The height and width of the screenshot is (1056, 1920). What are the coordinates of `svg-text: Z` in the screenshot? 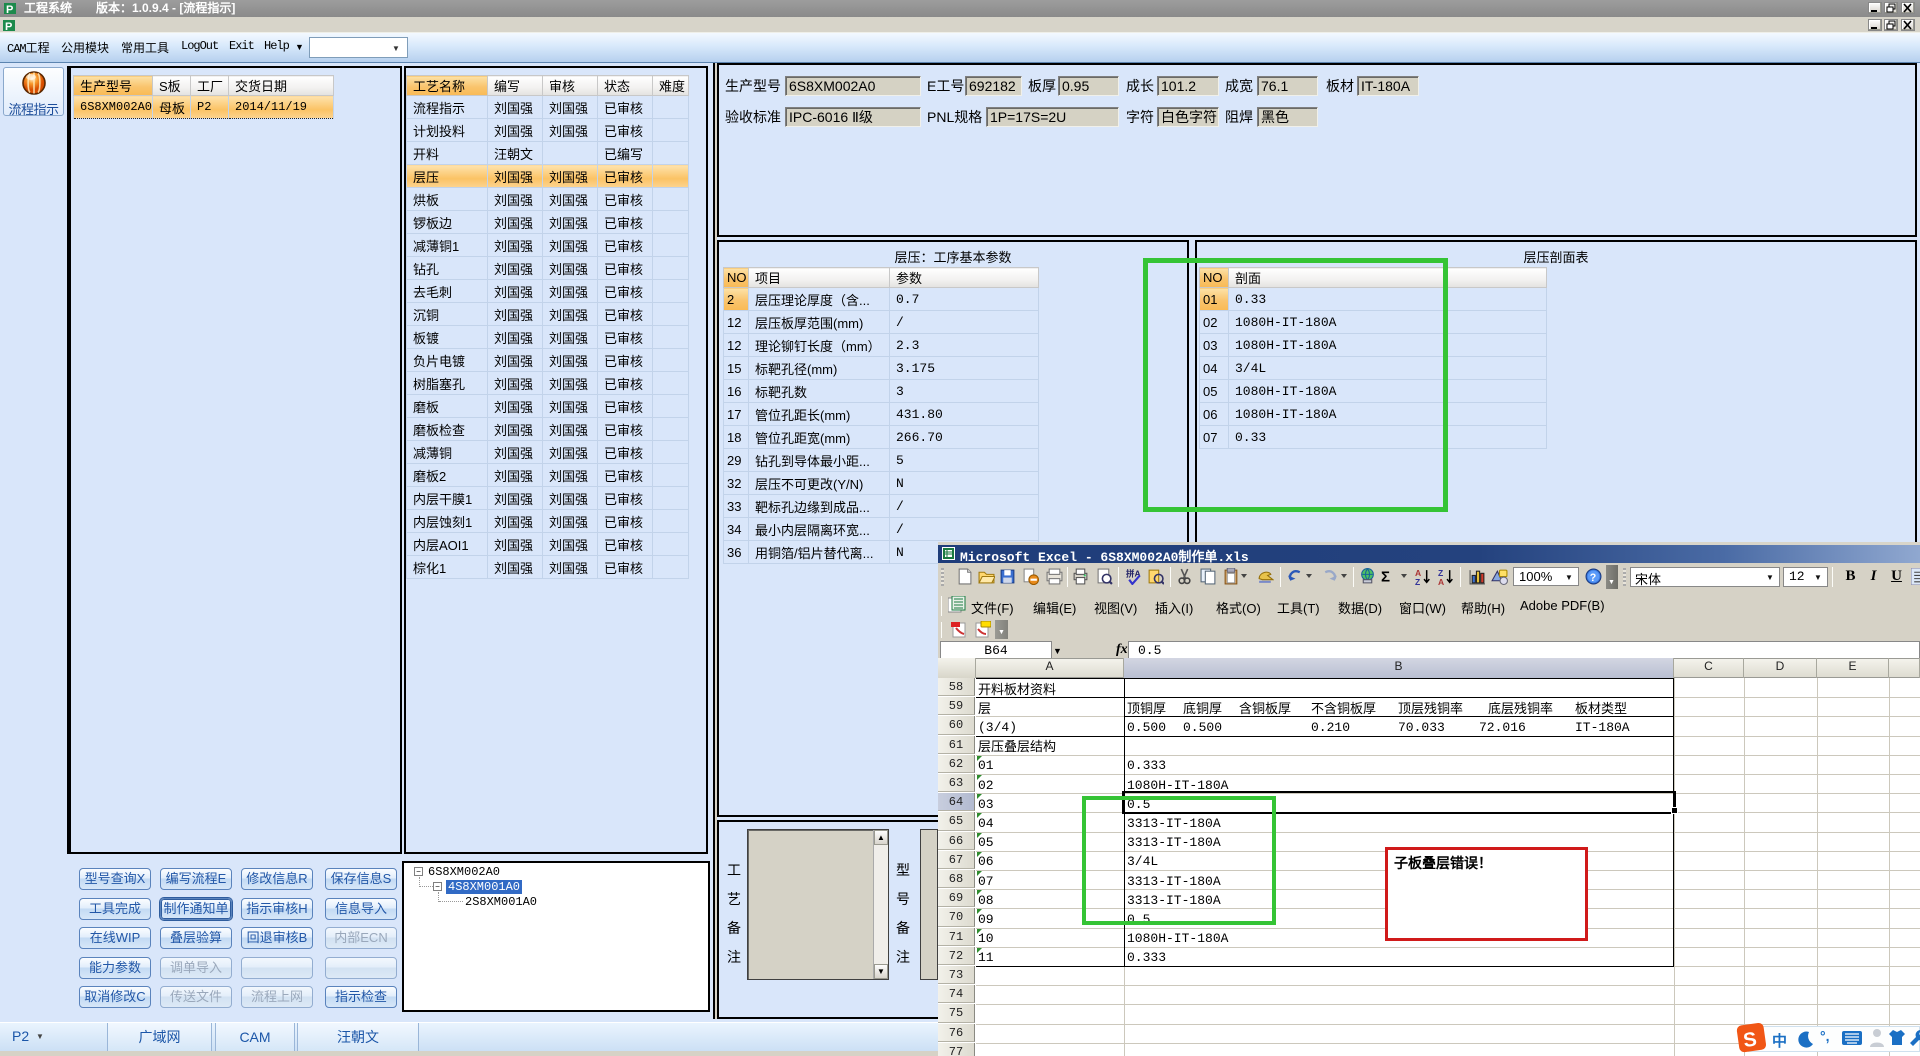 It's located at (1417, 581).